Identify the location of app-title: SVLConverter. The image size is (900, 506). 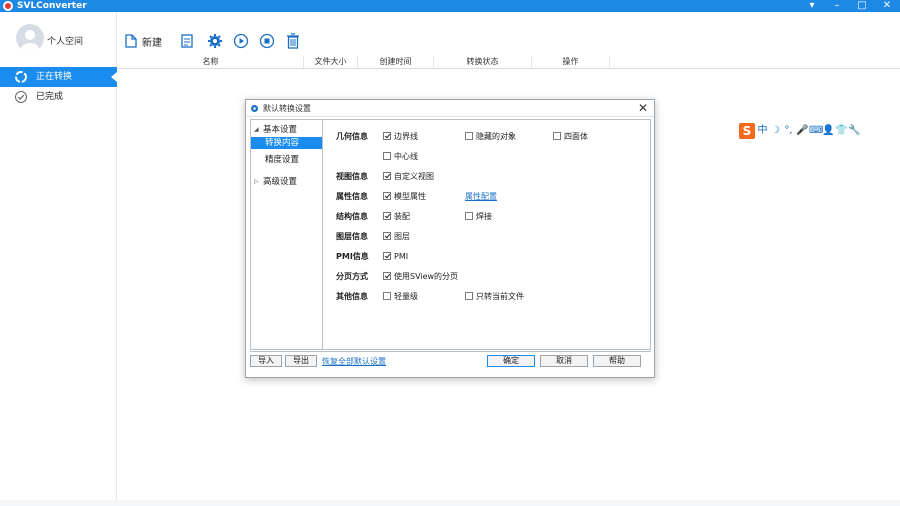
(52, 6).